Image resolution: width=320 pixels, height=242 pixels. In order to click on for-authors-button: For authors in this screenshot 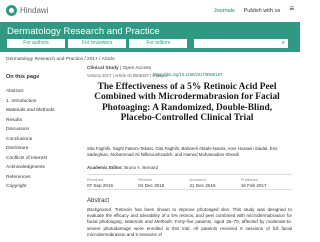, I will do `click(36, 43)`.